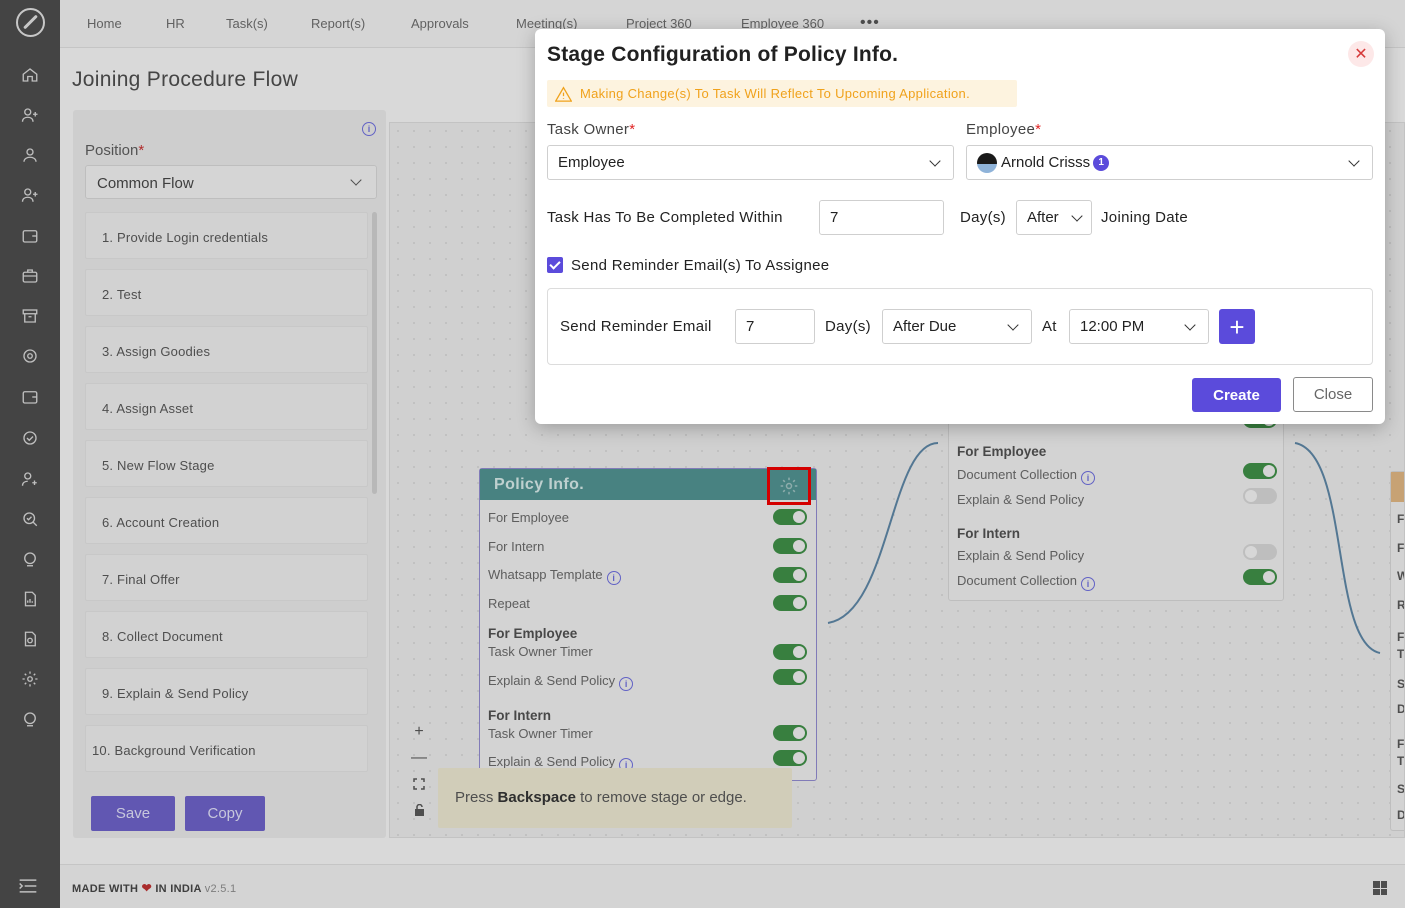  I want to click on count-badge: 1, so click(1101, 162).